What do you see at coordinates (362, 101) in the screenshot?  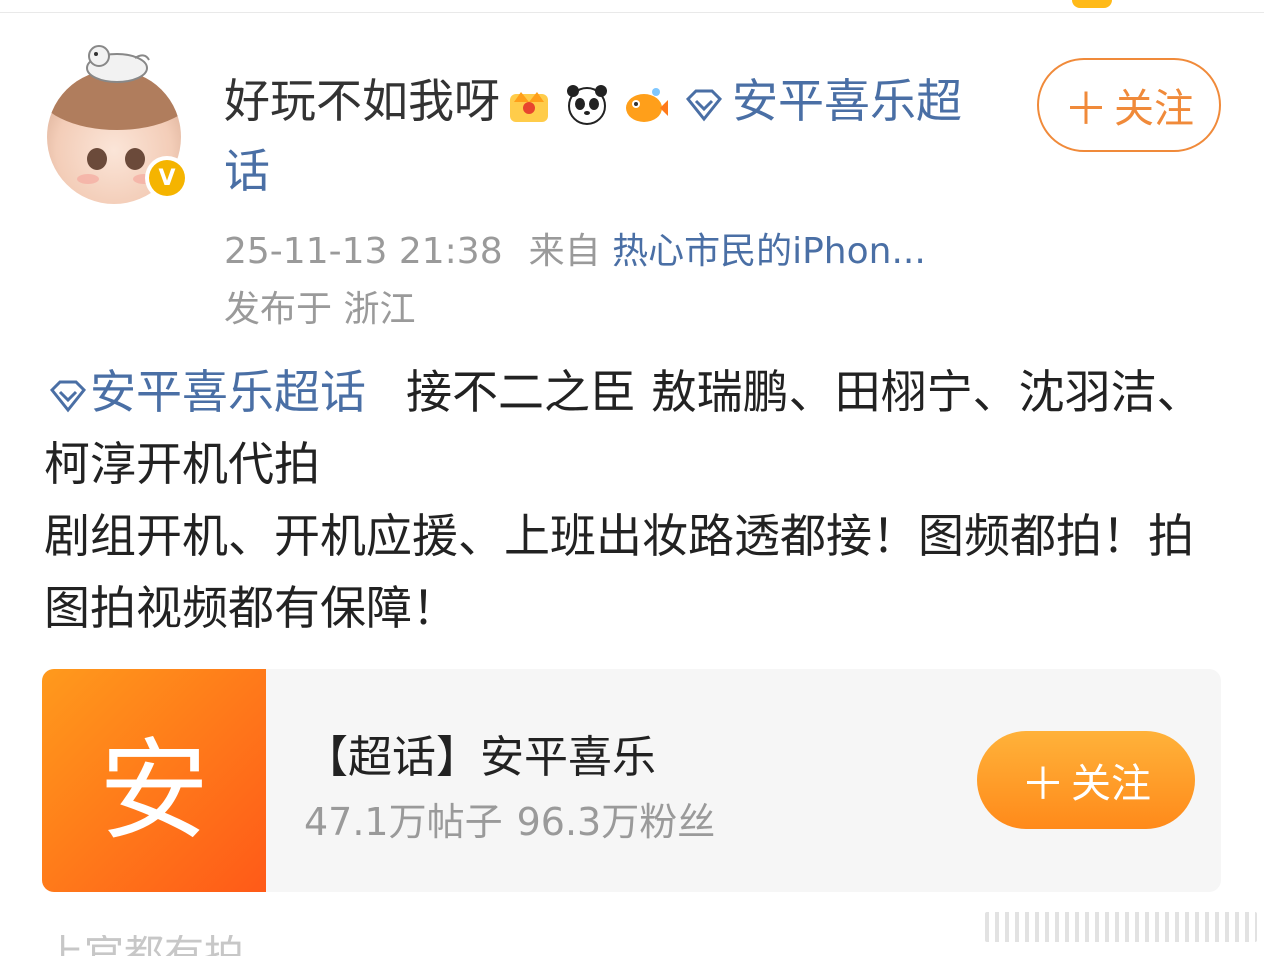 I see `username: 好玩不如我呀` at bounding box center [362, 101].